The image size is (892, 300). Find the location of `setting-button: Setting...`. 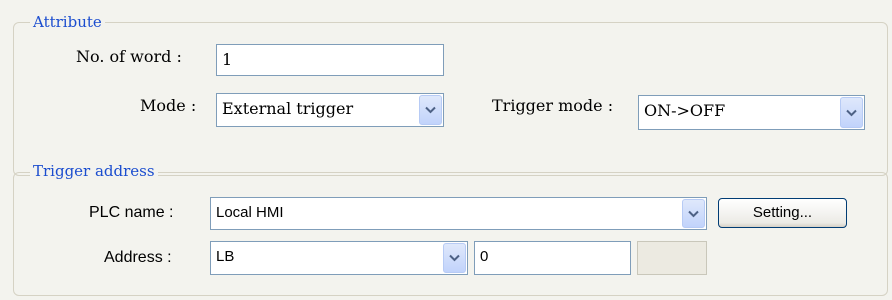

setting-button: Setting... is located at coordinates (782, 213).